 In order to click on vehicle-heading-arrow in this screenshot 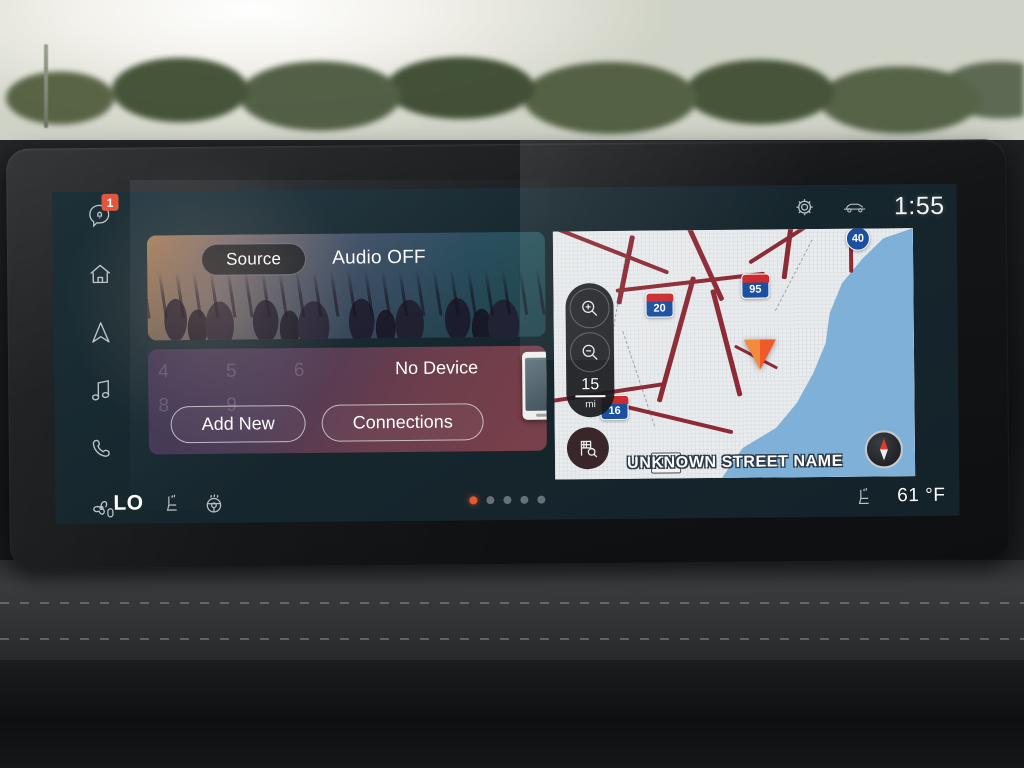, I will do `click(760, 354)`.